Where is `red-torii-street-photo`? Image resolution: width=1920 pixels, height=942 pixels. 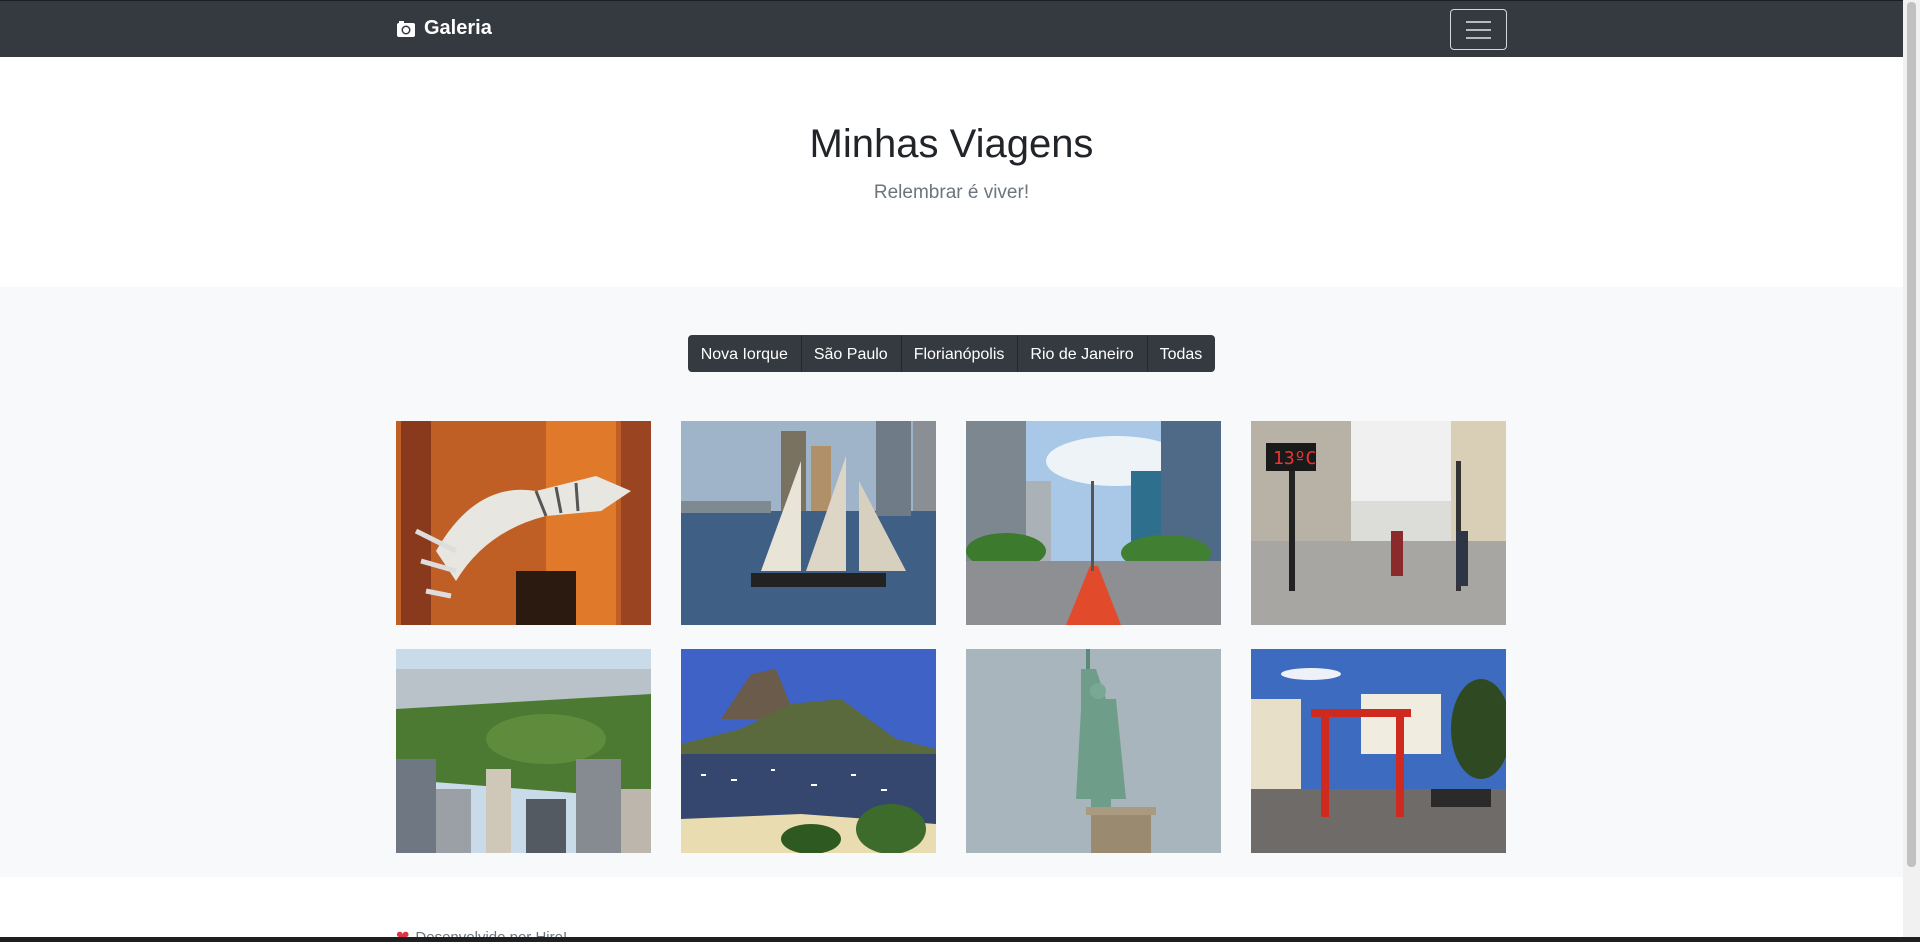
red-torii-street-photo is located at coordinates (1378, 751).